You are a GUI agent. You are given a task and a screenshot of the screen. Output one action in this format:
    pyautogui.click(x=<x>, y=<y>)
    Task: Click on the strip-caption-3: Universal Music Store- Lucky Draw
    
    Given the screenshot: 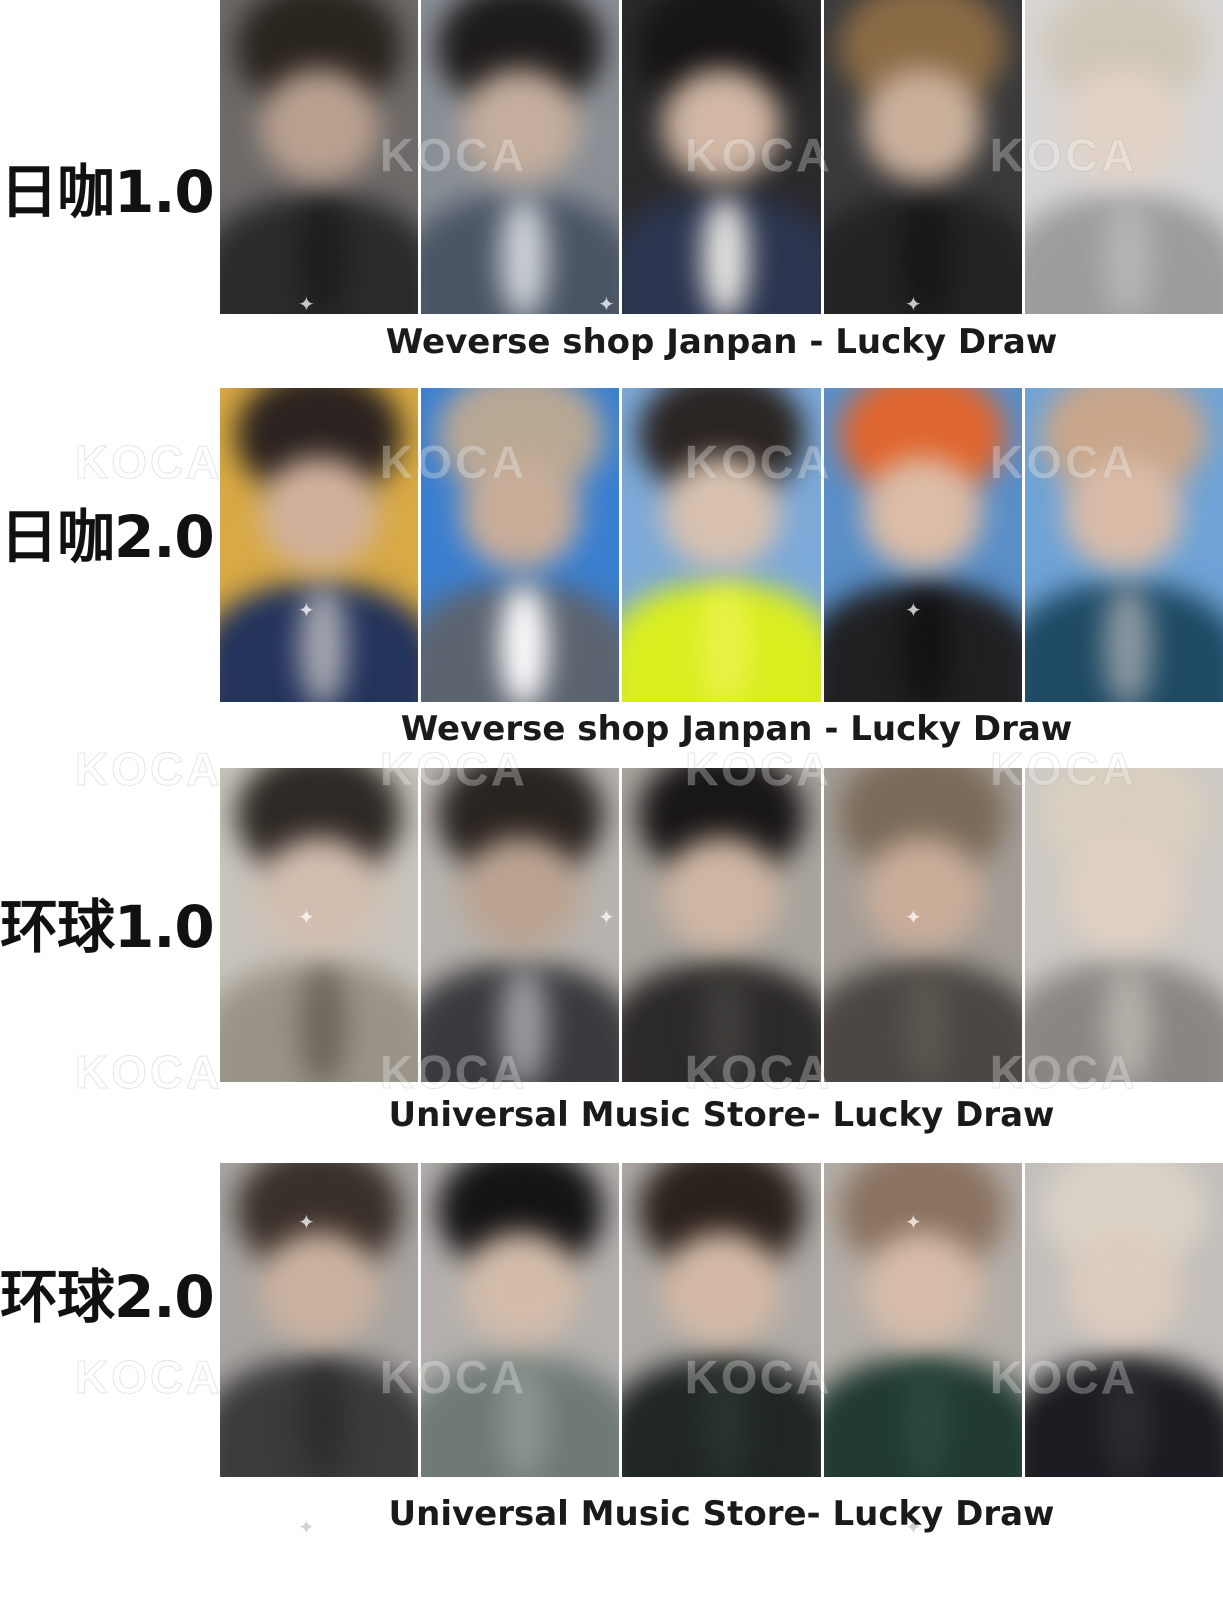 What is the action you would take?
    pyautogui.click(x=721, y=1115)
    